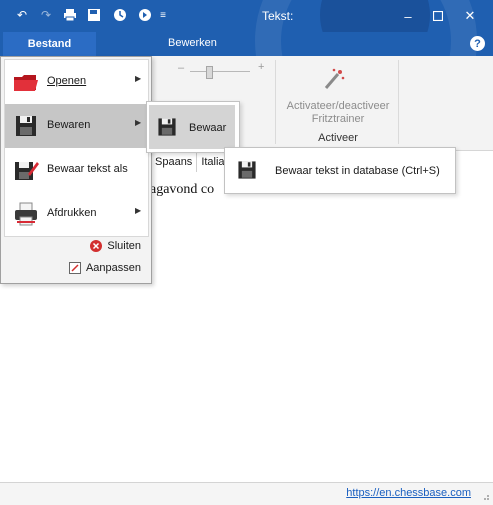  What do you see at coordinates (246, 16) in the screenshot?
I see `title-bar: ↶ ↷ ≡ Tekst: – ✕` at bounding box center [246, 16].